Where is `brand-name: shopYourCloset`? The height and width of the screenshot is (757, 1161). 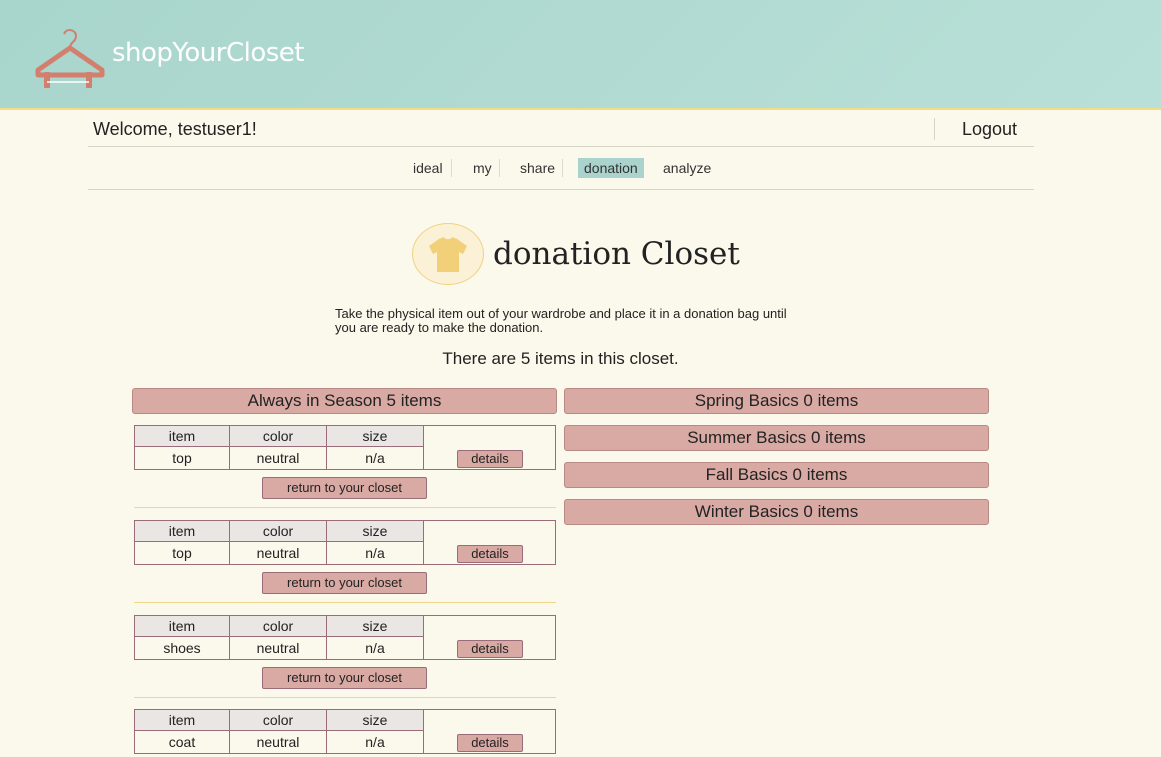
brand-name: shopYourCloset is located at coordinates (208, 53).